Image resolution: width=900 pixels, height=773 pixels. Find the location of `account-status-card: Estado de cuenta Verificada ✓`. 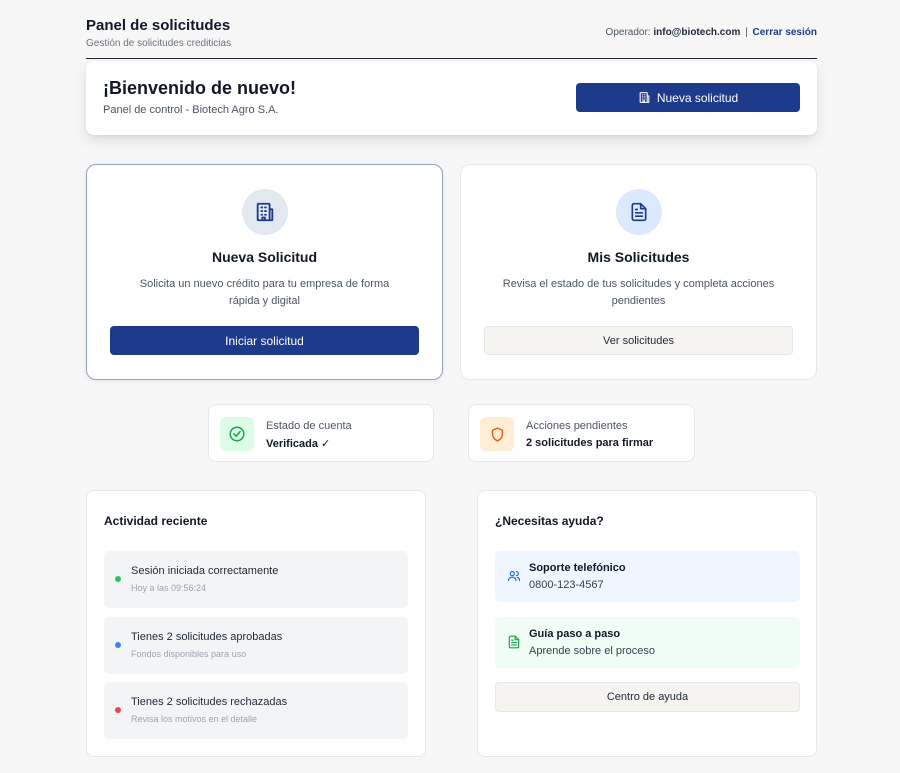

account-status-card: Estado de cuenta Verificada ✓ is located at coordinates (321, 433).